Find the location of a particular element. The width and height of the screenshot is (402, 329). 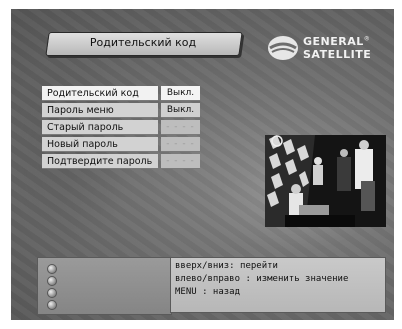

video-frame-image is located at coordinates (325, 181).